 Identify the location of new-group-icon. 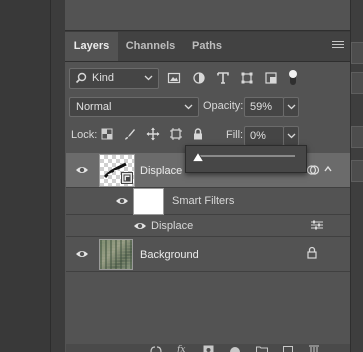
(262, 349).